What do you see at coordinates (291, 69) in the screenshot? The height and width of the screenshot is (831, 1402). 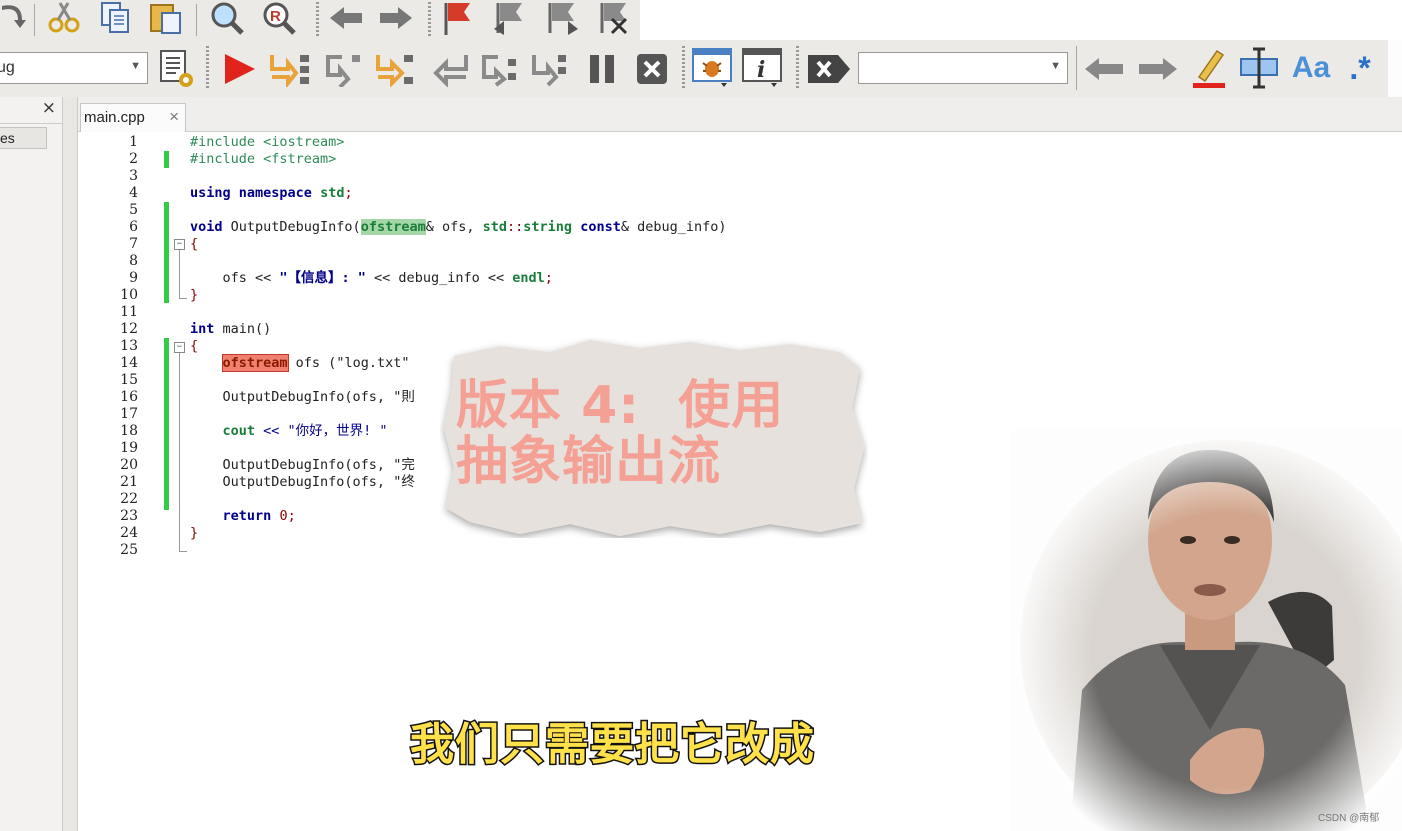 I see `step-into-icon` at bounding box center [291, 69].